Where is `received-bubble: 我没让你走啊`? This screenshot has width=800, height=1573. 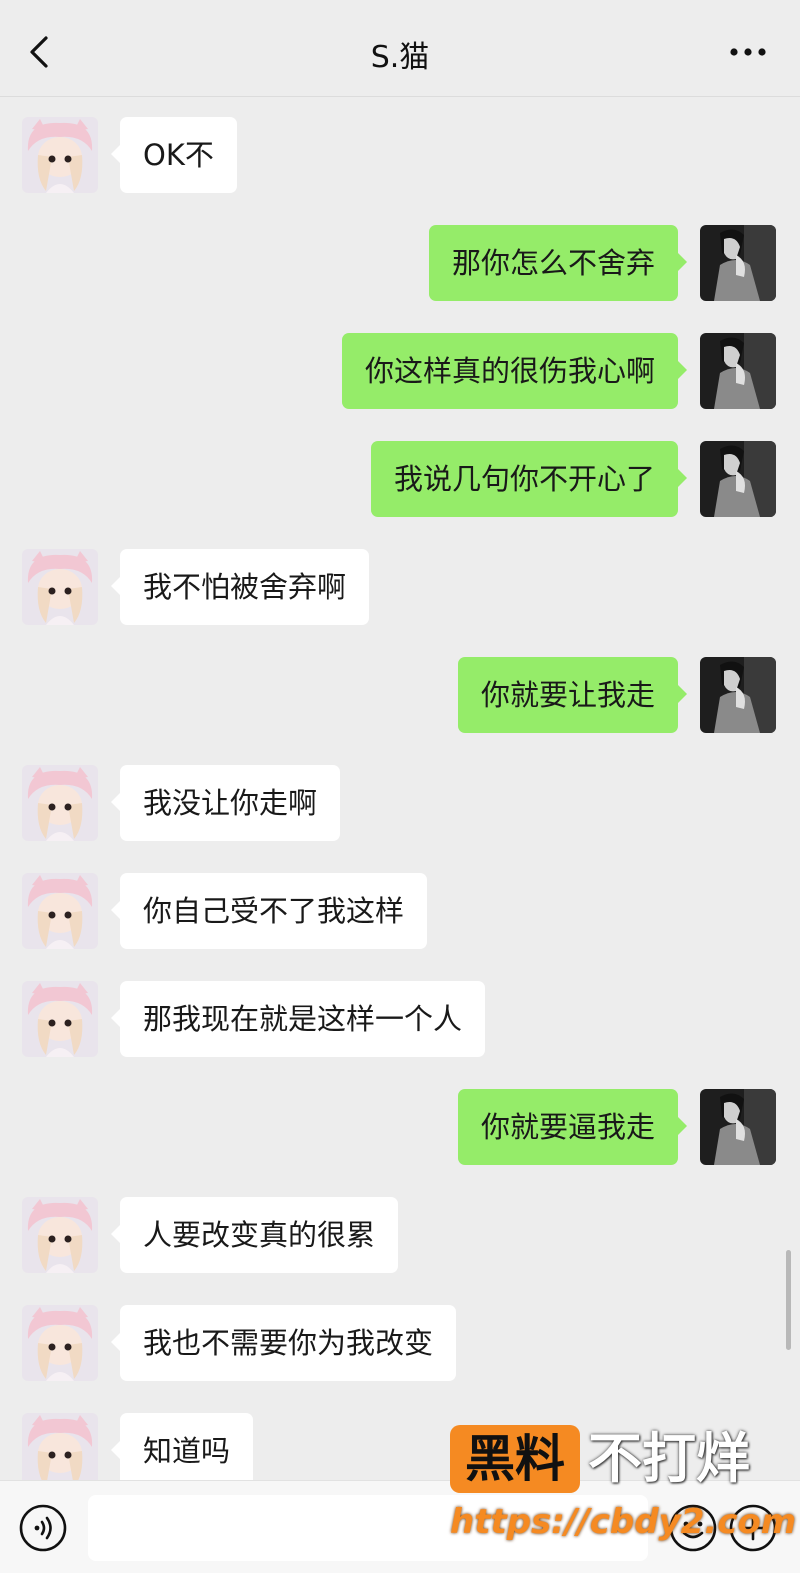 received-bubble: 我没让你走啊 is located at coordinates (225, 803).